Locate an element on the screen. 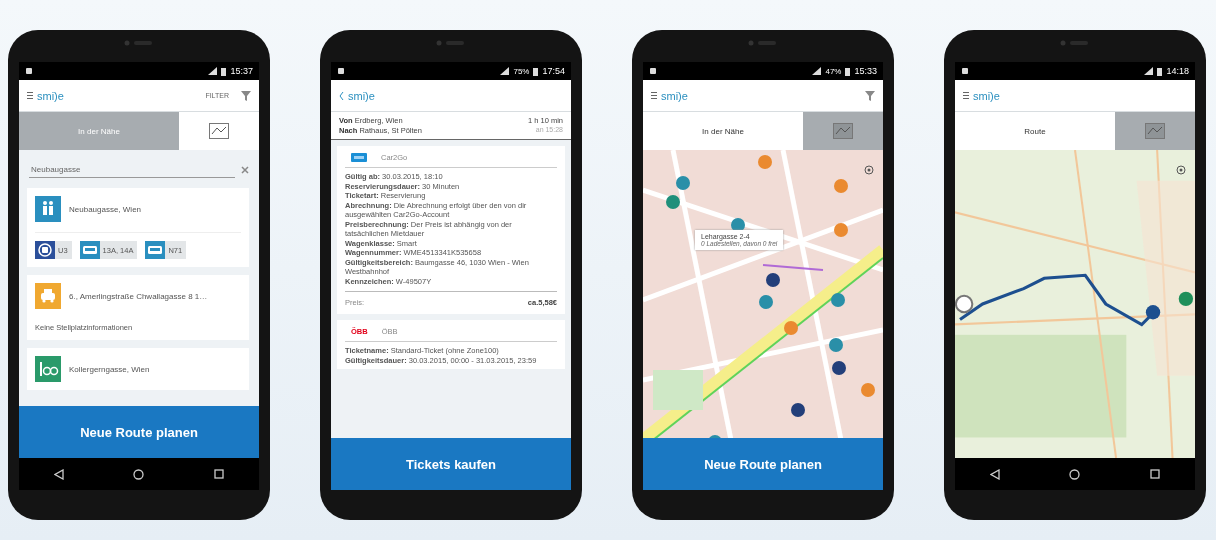  battery-percentage: 47% is located at coordinates (833, 71).